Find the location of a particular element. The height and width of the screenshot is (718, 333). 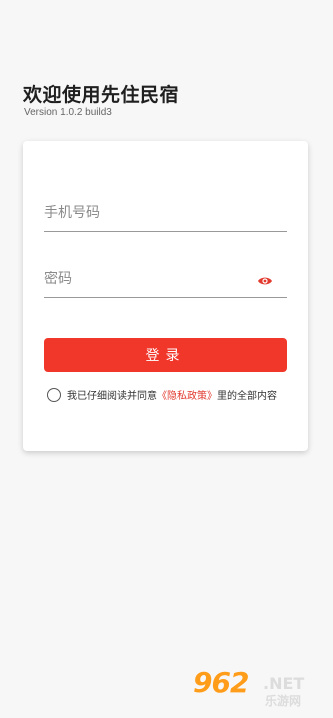

phone-field is located at coordinates (165, 211).